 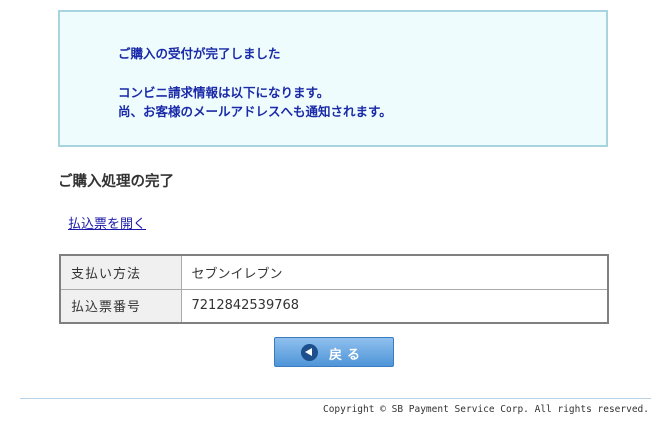 I want to click on table-row: 支払い方法 セブンイレブン, so click(x=334, y=272).